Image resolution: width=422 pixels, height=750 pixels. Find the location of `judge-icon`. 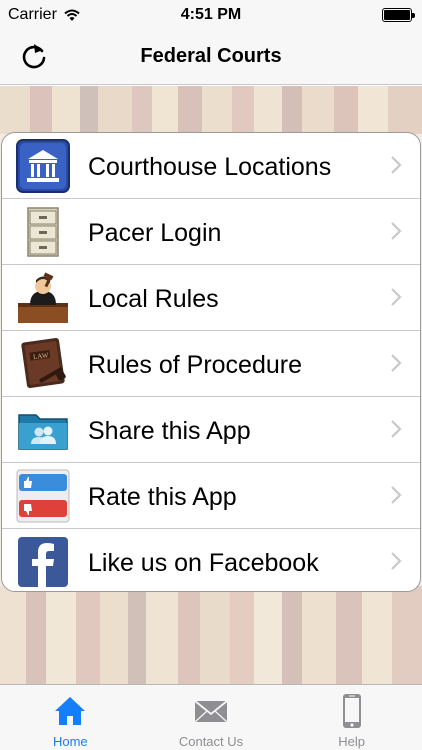

judge-icon is located at coordinates (43, 297).